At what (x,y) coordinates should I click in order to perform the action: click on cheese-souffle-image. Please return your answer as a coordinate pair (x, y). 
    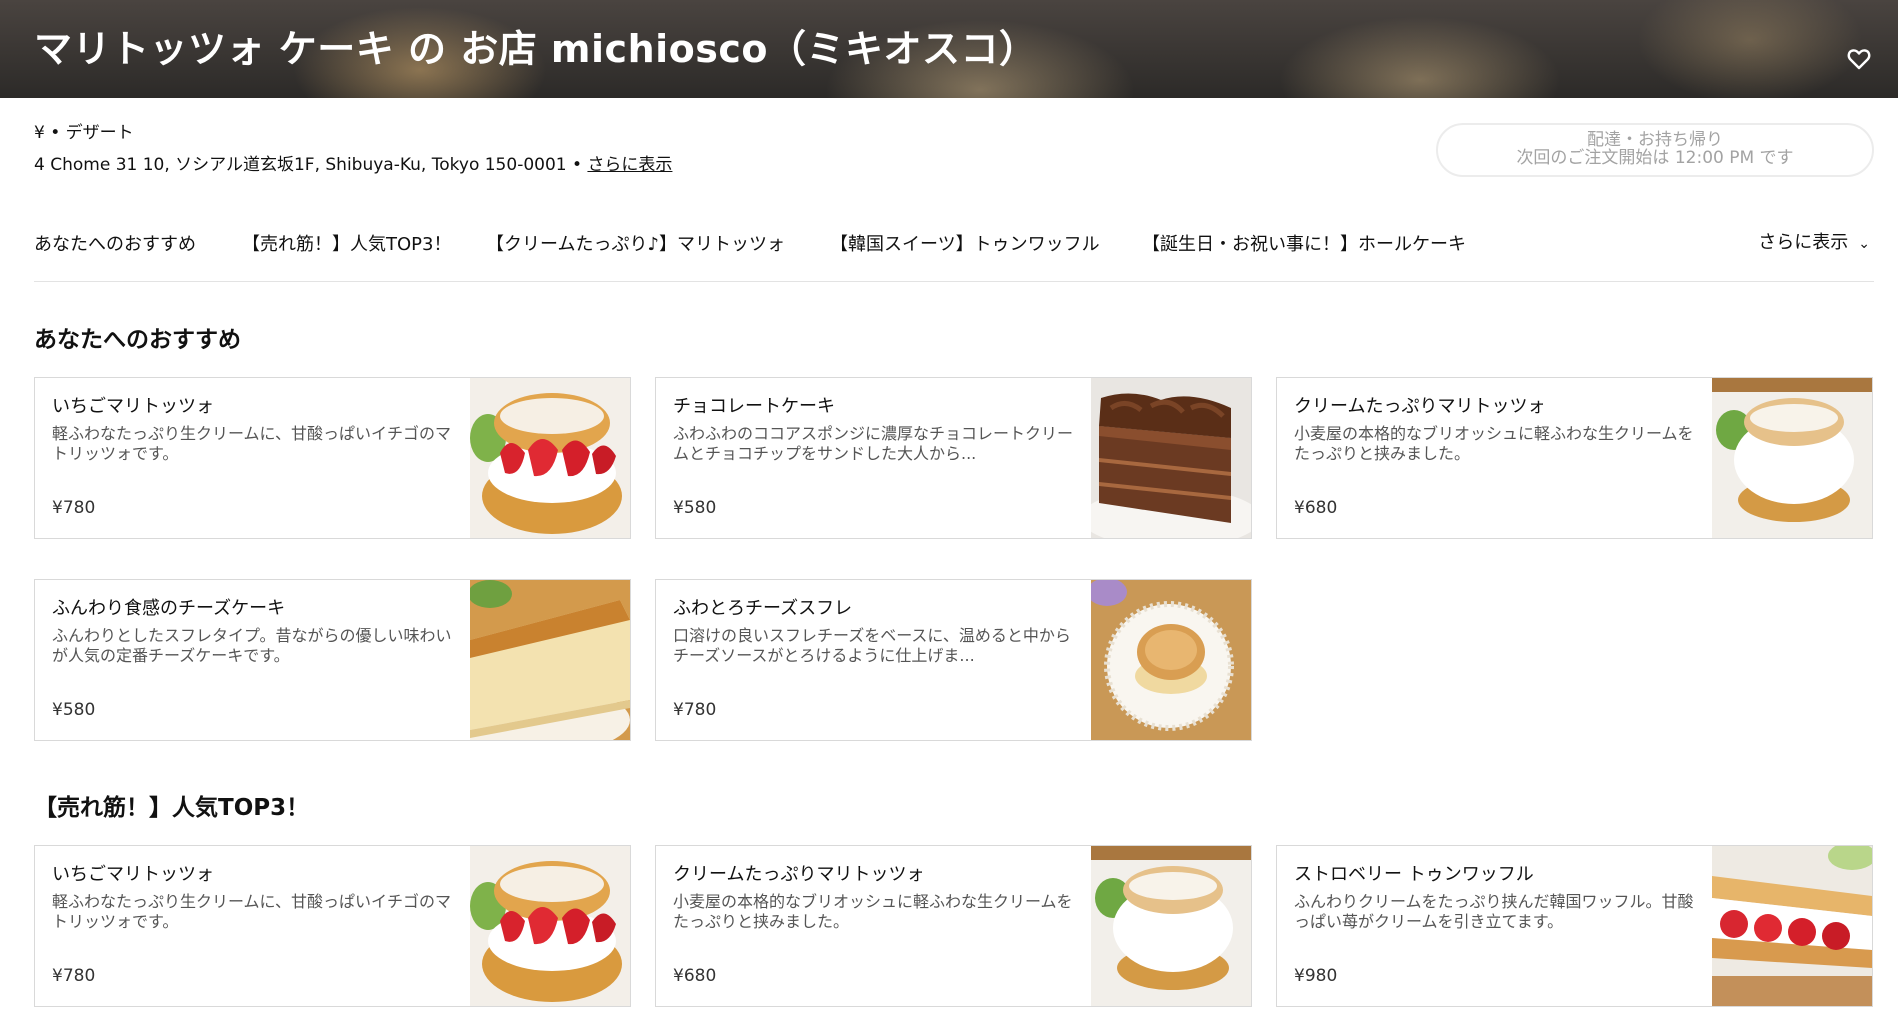
    Looking at the image, I should click on (1171, 660).